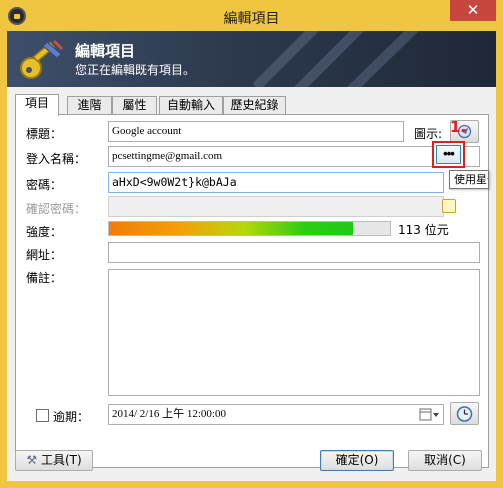  Describe the element at coordinates (44, 255) in the screenshot. I see `url-label: 網址：` at that location.